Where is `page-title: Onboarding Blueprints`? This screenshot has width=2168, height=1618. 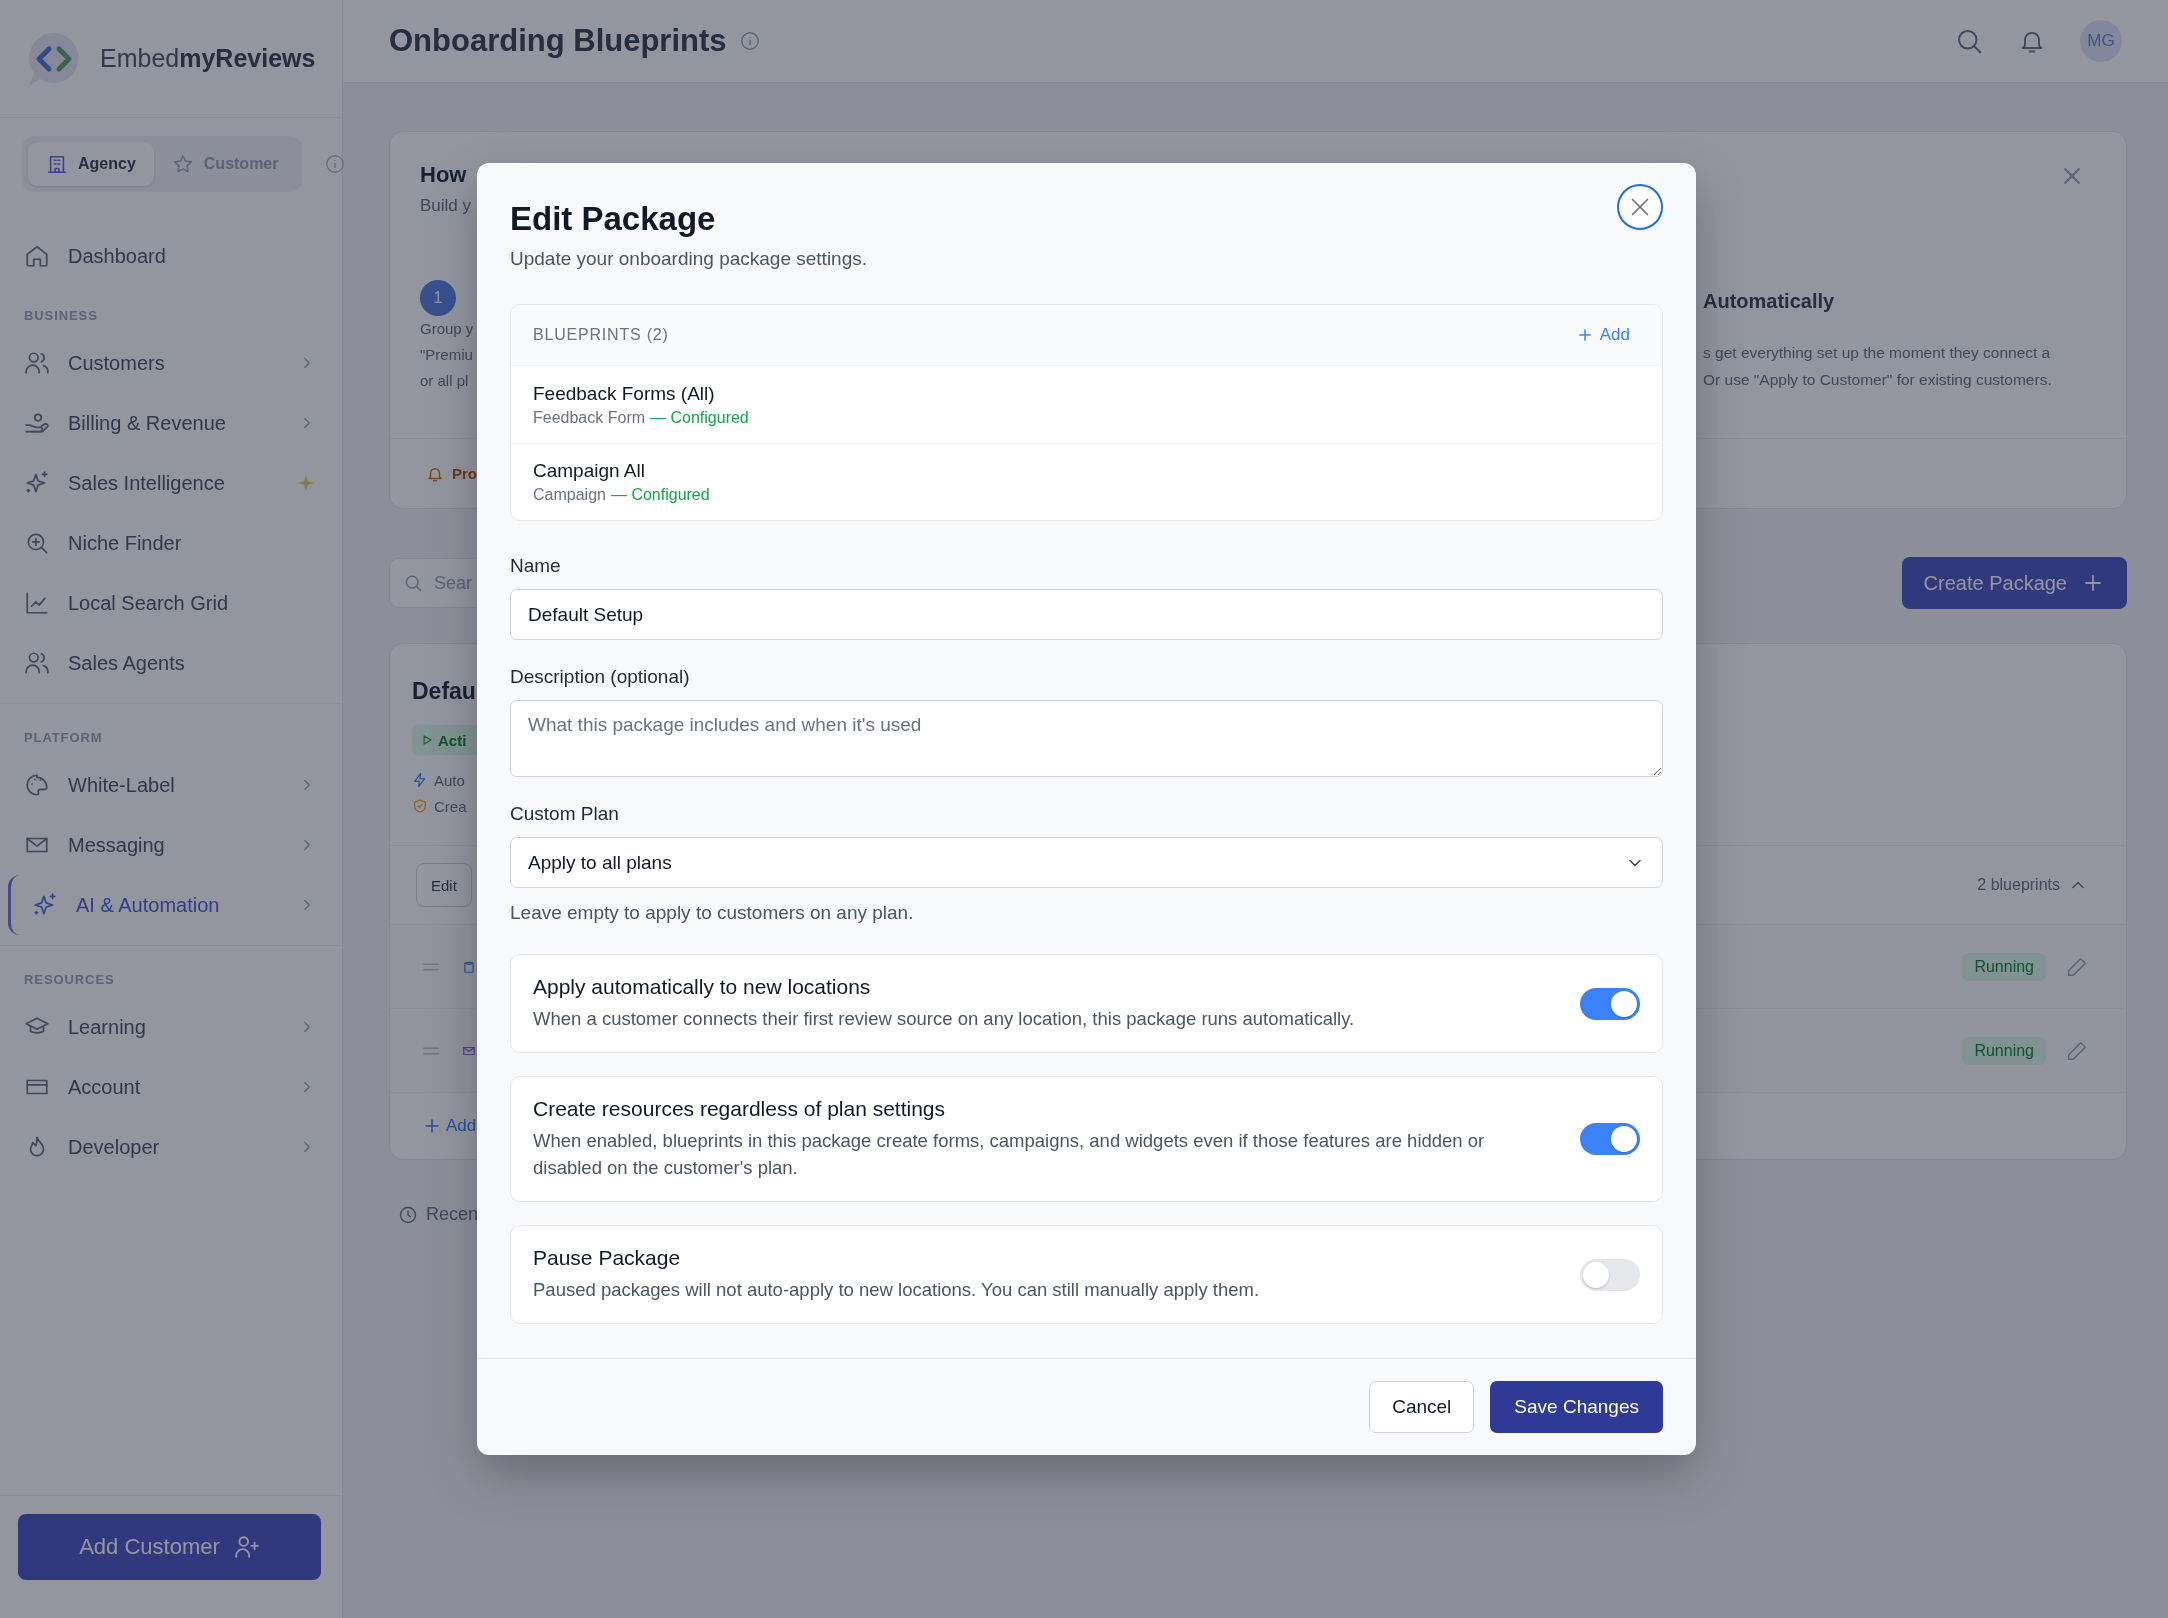
page-title: Onboarding Blueprints is located at coordinates (558, 41).